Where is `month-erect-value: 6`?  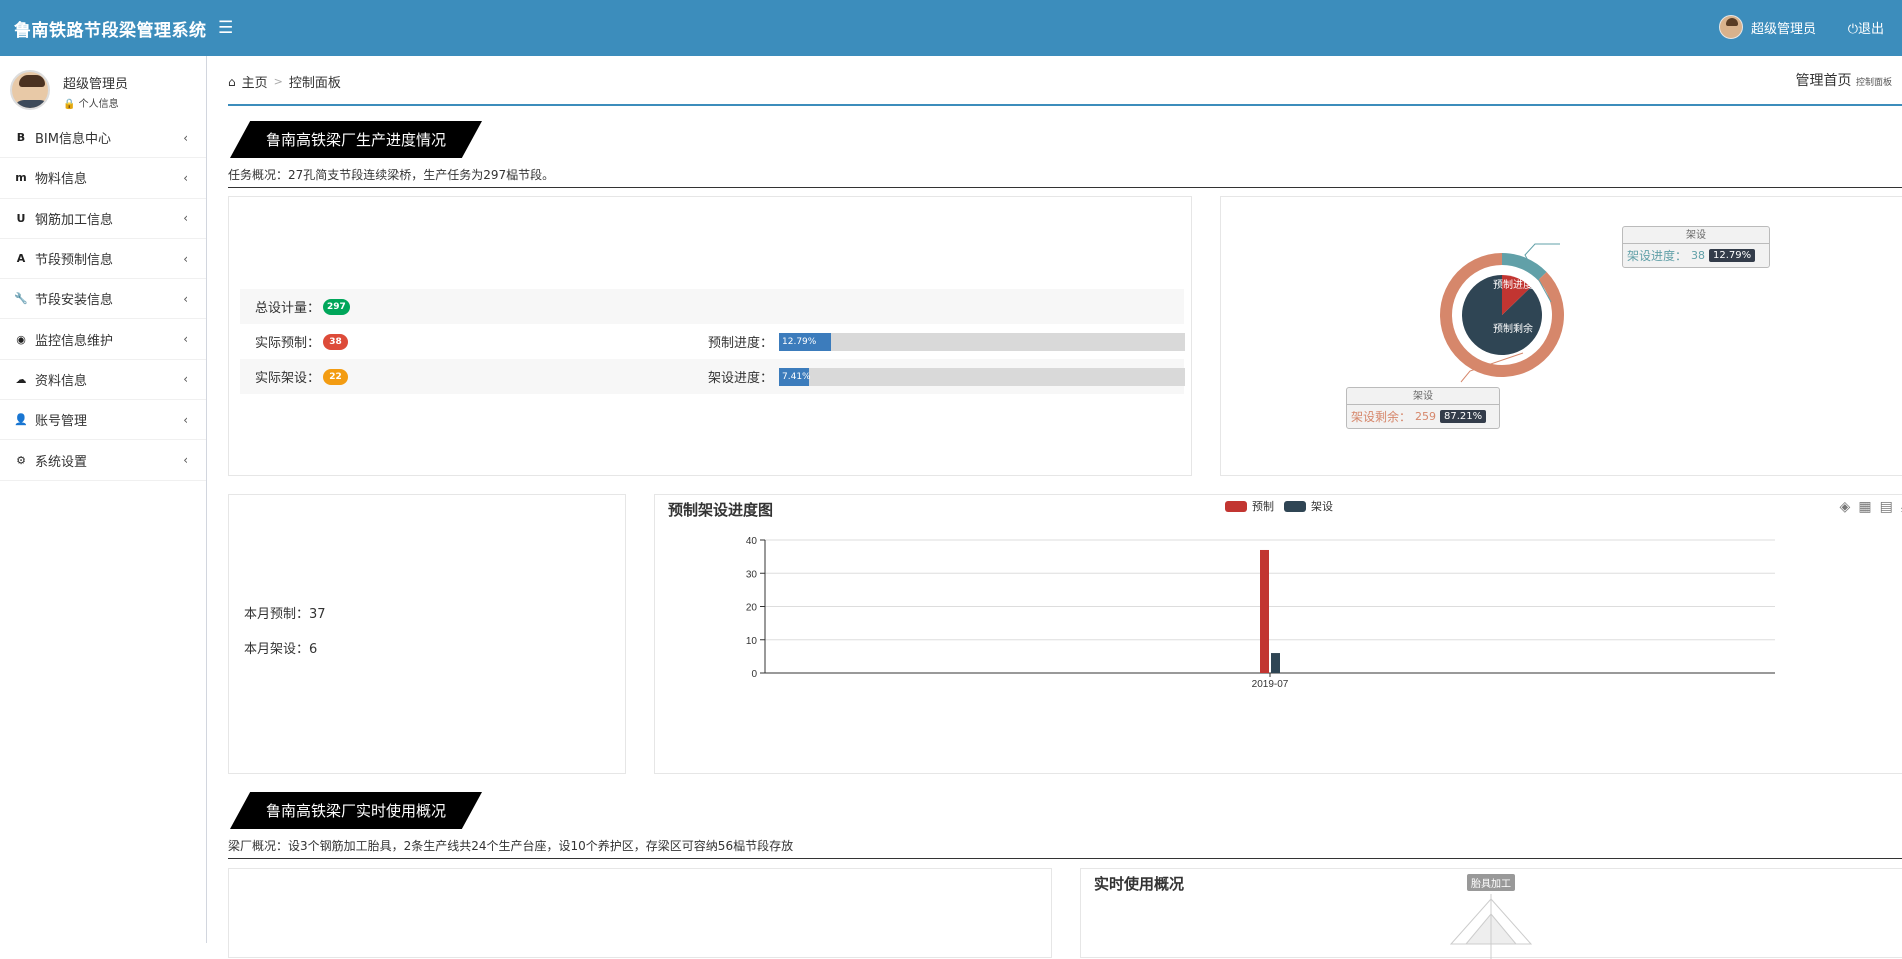
month-erect-value: 6 is located at coordinates (313, 649).